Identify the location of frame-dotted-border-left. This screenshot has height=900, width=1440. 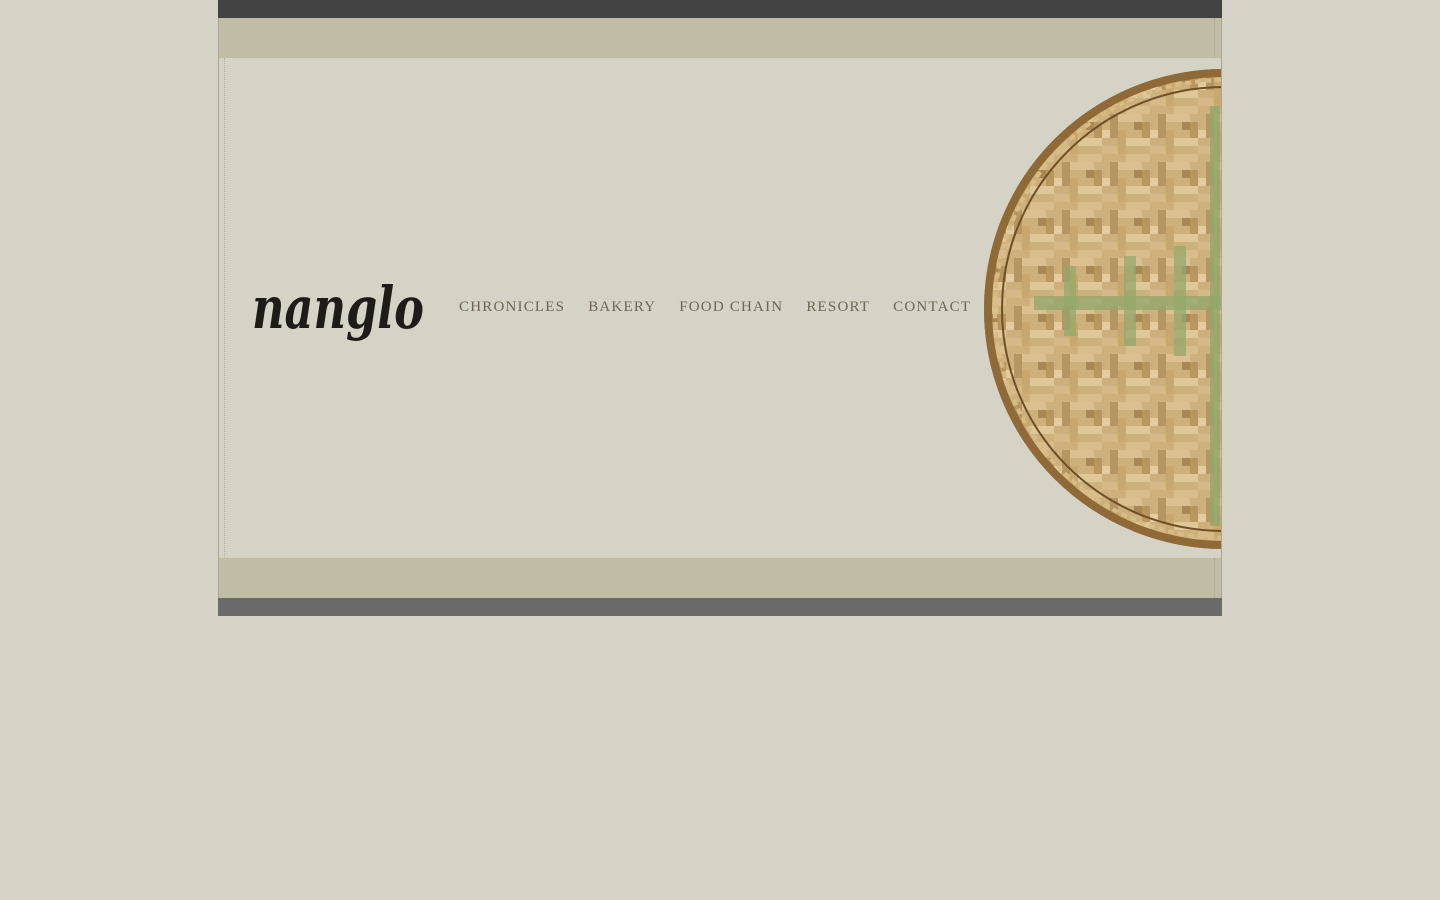
(224, 308).